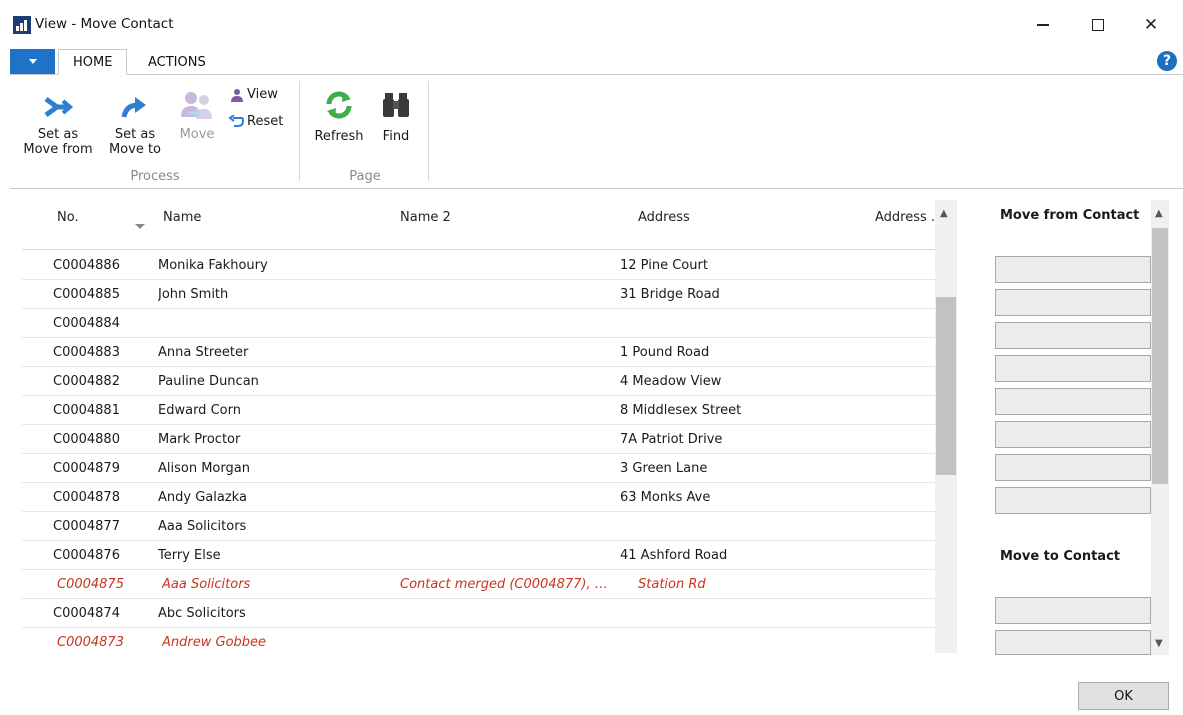 The image size is (1183, 715). I want to click on close-button: ✕, so click(1151, 25).